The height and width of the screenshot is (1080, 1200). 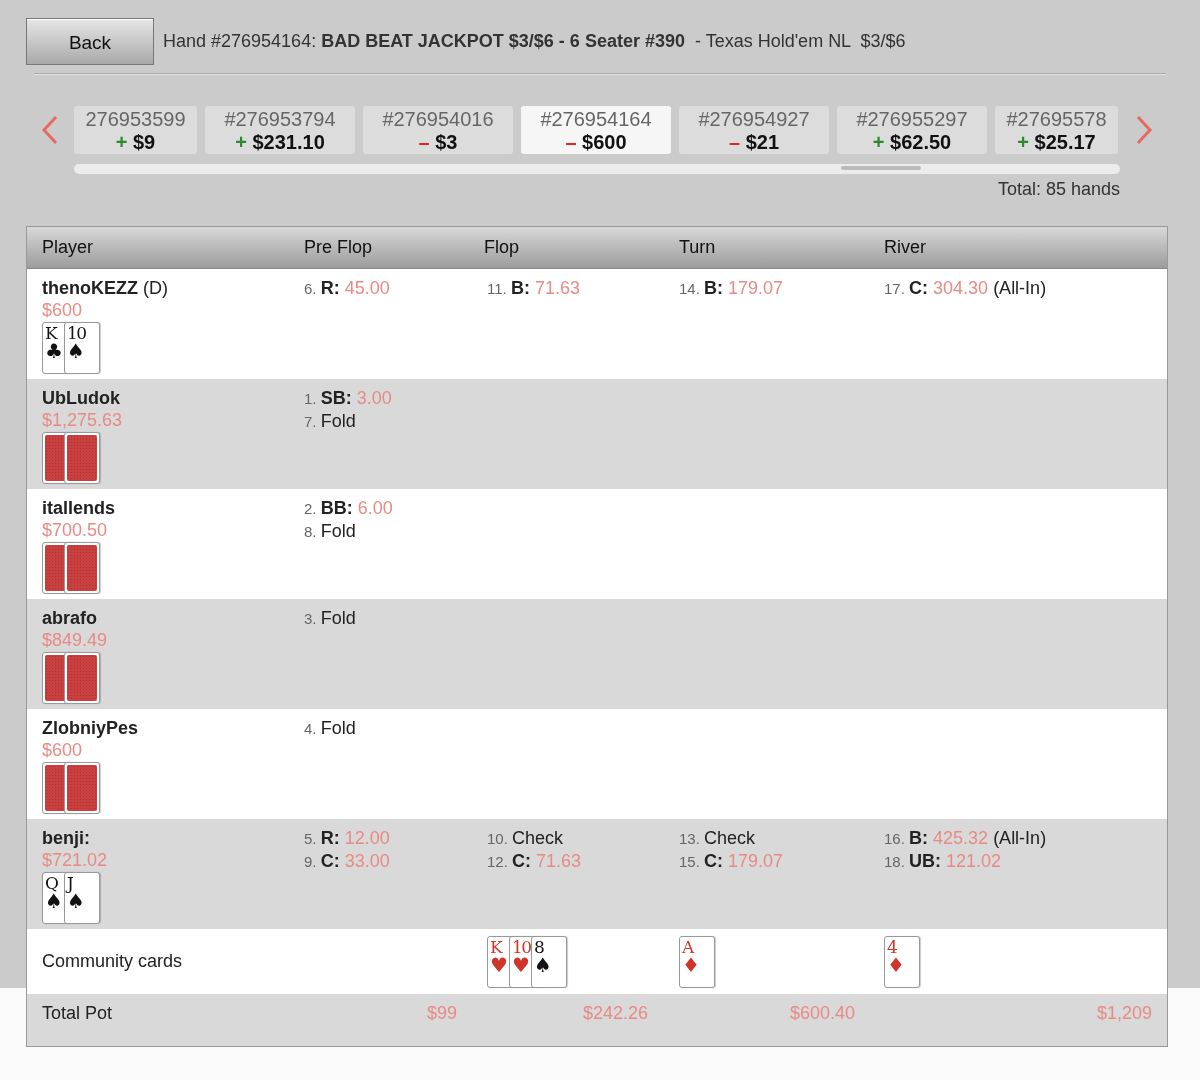 I want to click on player-stack: $1,275.63, so click(x=82, y=420).